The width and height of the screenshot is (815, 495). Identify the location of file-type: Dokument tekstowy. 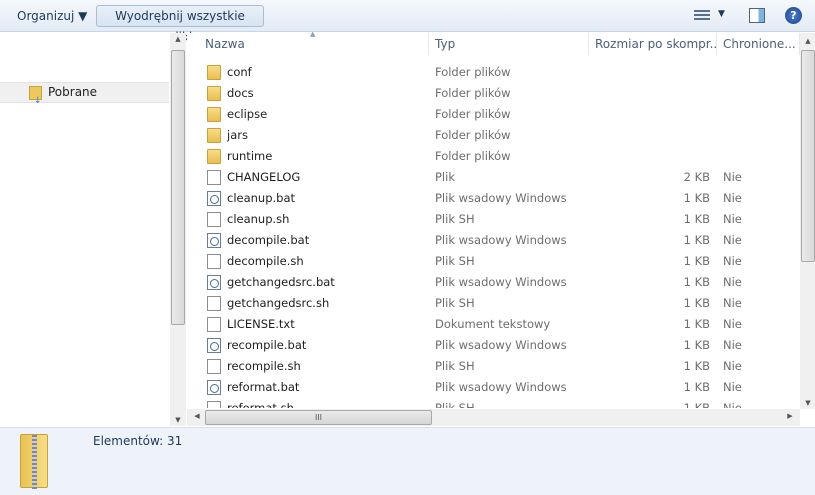
(493, 324).